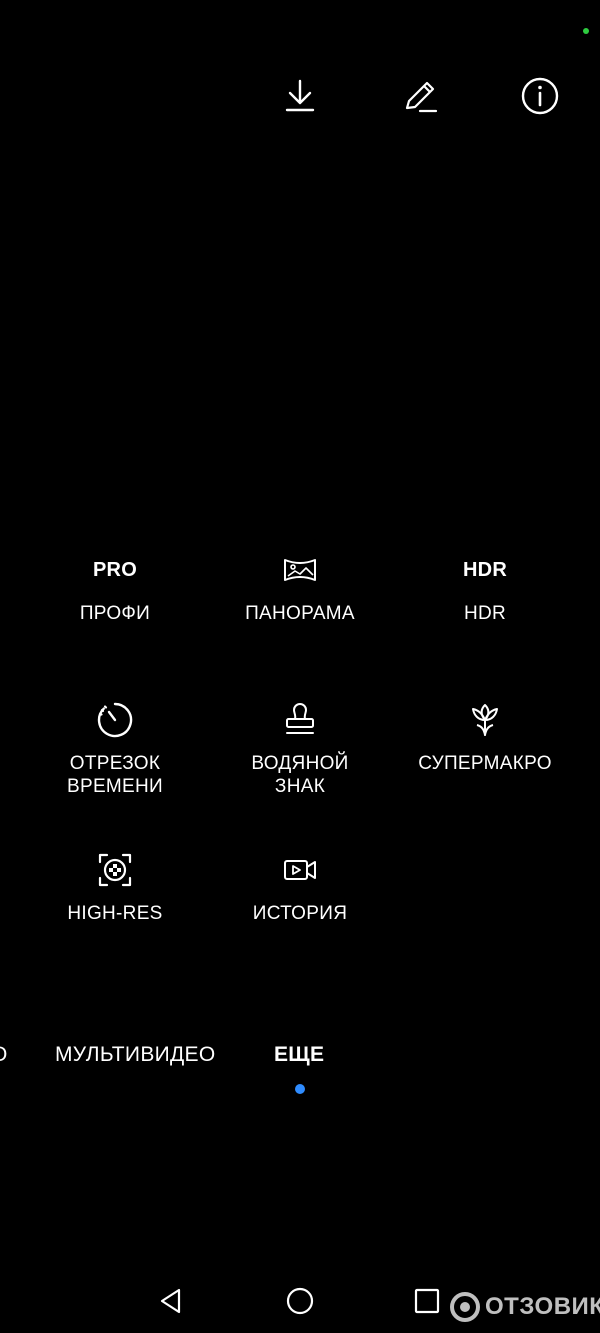 The height and width of the screenshot is (1333, 600). I want to click on mode-hdr: HDR HDR, so click(485, 587).